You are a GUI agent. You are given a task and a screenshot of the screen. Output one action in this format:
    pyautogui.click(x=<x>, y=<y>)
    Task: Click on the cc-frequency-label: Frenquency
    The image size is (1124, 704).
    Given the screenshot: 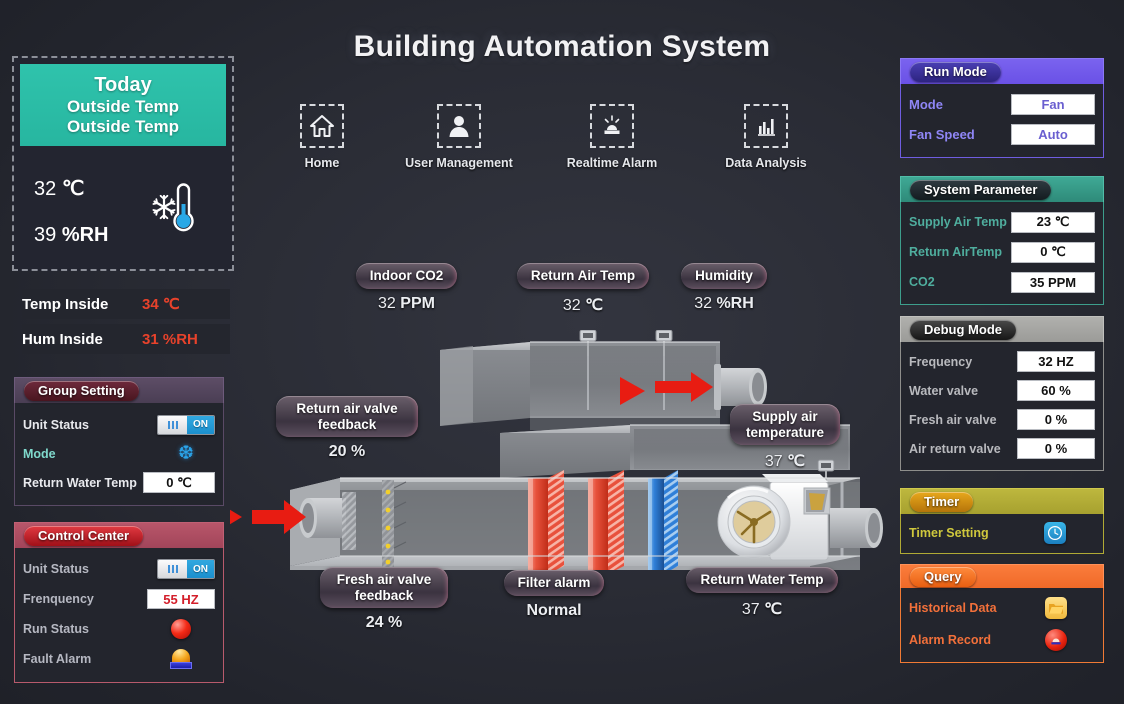 What is the action you would take?
    pyautogui.click(x=58, y=599)
    